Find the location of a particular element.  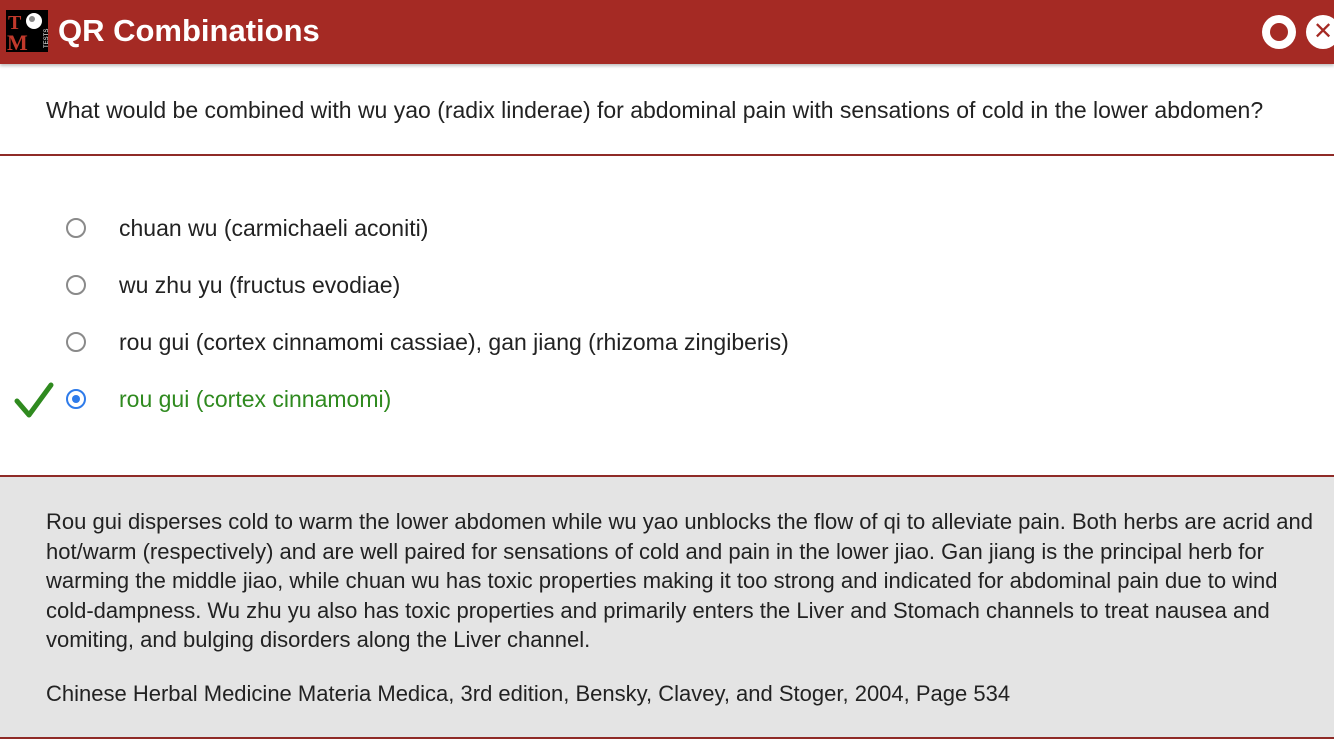

answer-option-1: chuan wu (carmichaeli aconiti) is located at coordinates (667, 228).